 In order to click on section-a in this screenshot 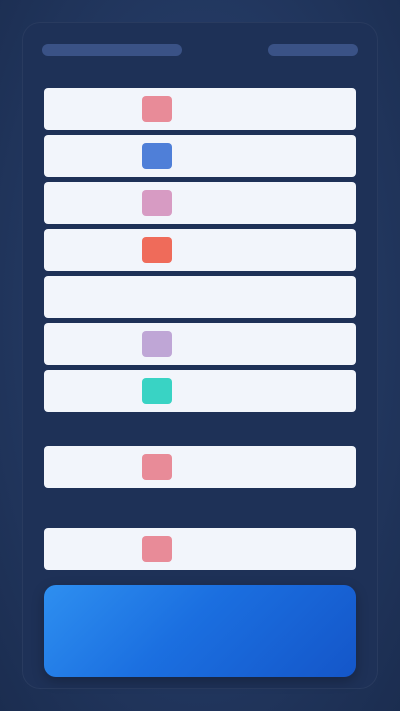, I will do `click(200, 469)`.